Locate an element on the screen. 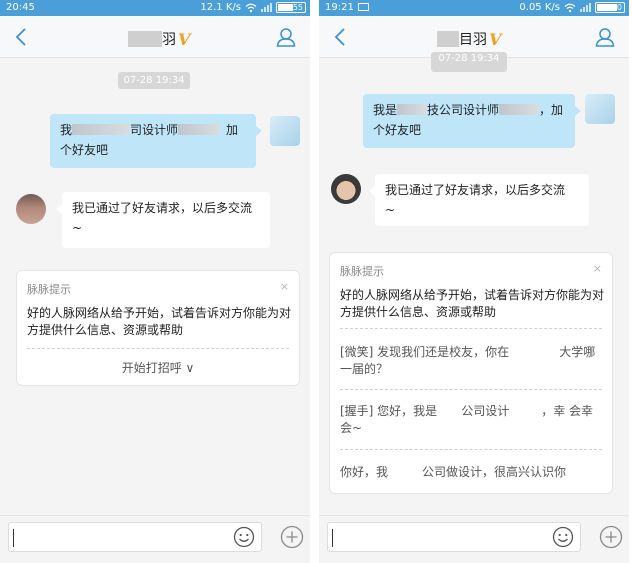 This screenshot has width=632, height=563. battery-icon: 55 is located at coordinates (291, 7).